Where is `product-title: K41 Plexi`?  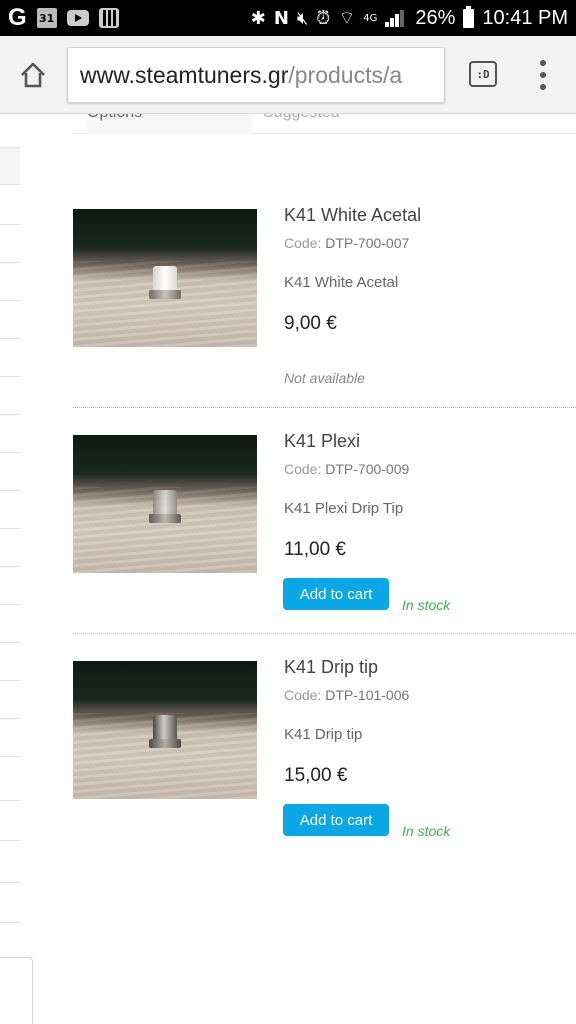
product-title: K41 Plexi is located at coordinates (322, 441).